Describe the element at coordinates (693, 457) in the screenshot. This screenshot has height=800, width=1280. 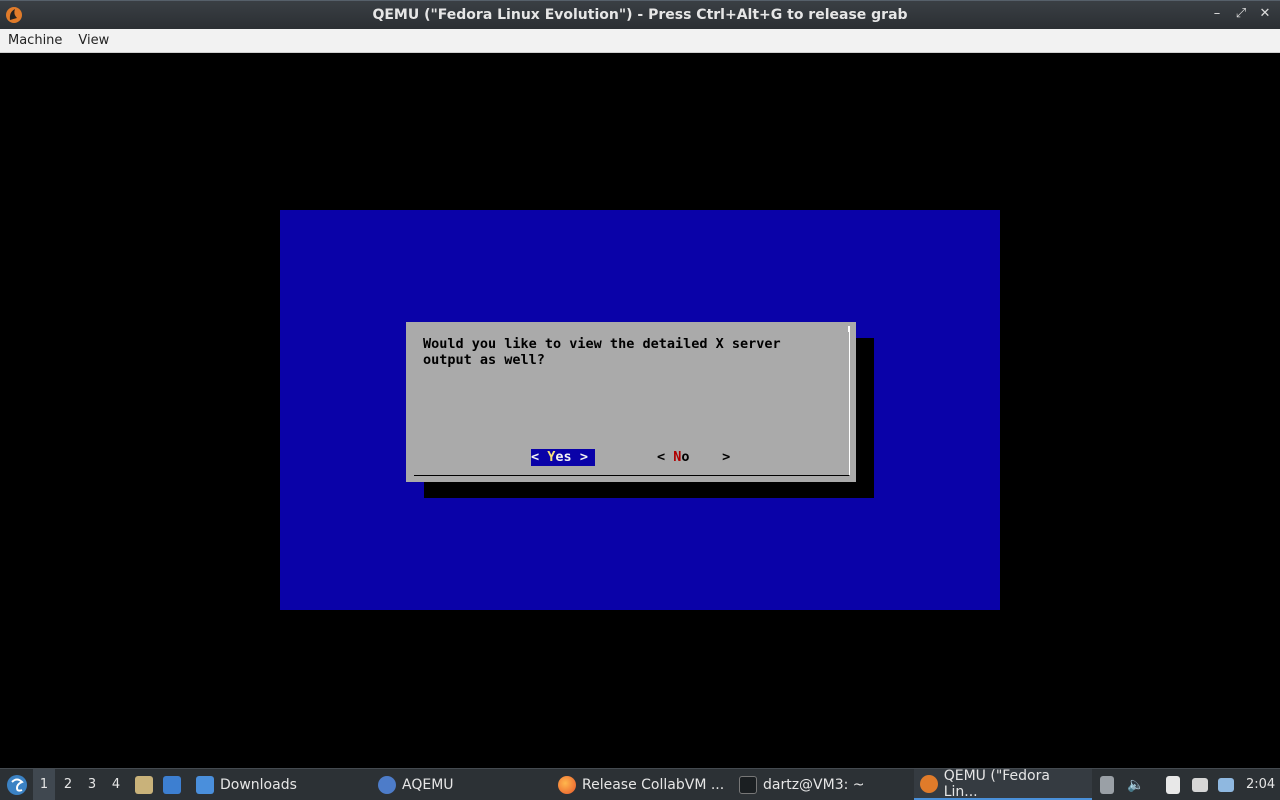
I see `no-button: < No >` at that location.